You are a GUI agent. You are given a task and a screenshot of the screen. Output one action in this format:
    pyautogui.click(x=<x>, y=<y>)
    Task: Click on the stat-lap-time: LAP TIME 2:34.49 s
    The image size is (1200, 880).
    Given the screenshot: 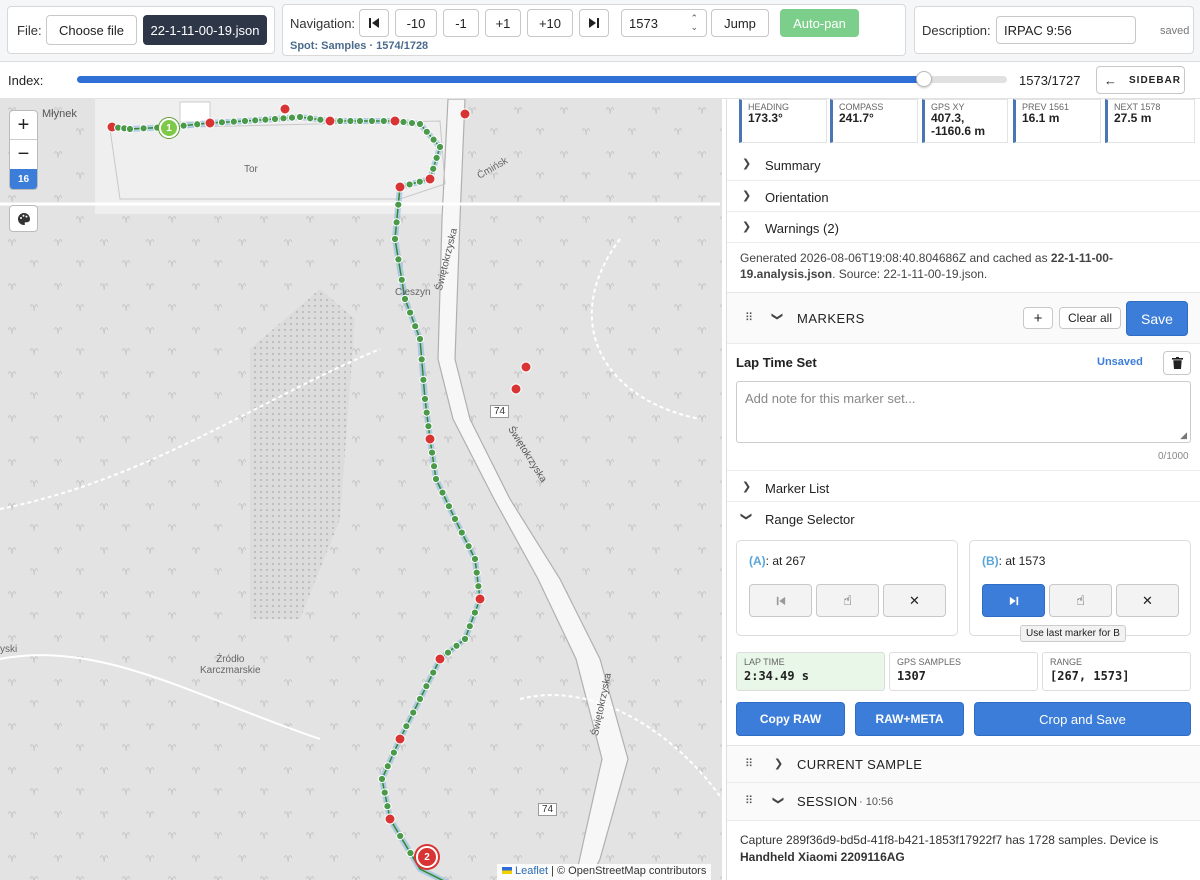 What is the action you would take?
    pyautogui.click(x=810, y=671)
    